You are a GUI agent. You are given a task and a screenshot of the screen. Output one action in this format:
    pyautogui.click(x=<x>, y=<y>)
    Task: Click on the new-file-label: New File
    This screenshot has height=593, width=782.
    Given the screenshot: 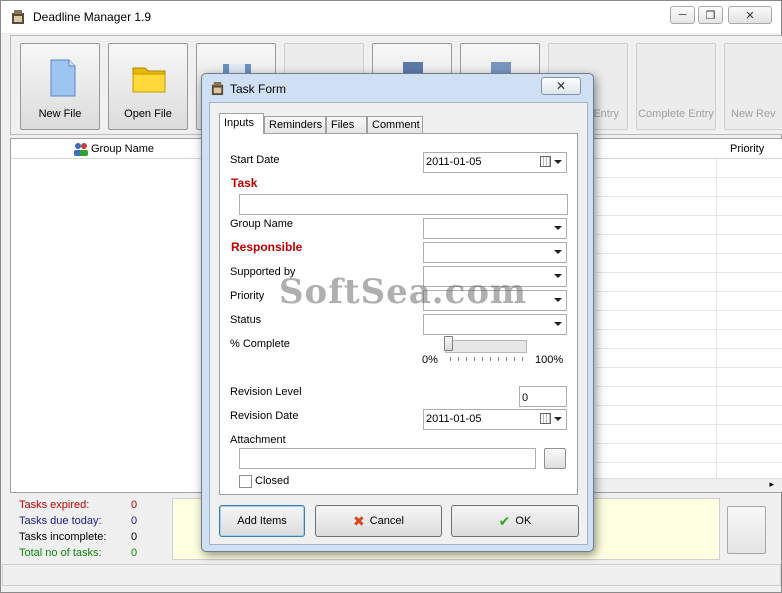 What is the action you would take?
    pyautogui.click(x=60, y=114)
    